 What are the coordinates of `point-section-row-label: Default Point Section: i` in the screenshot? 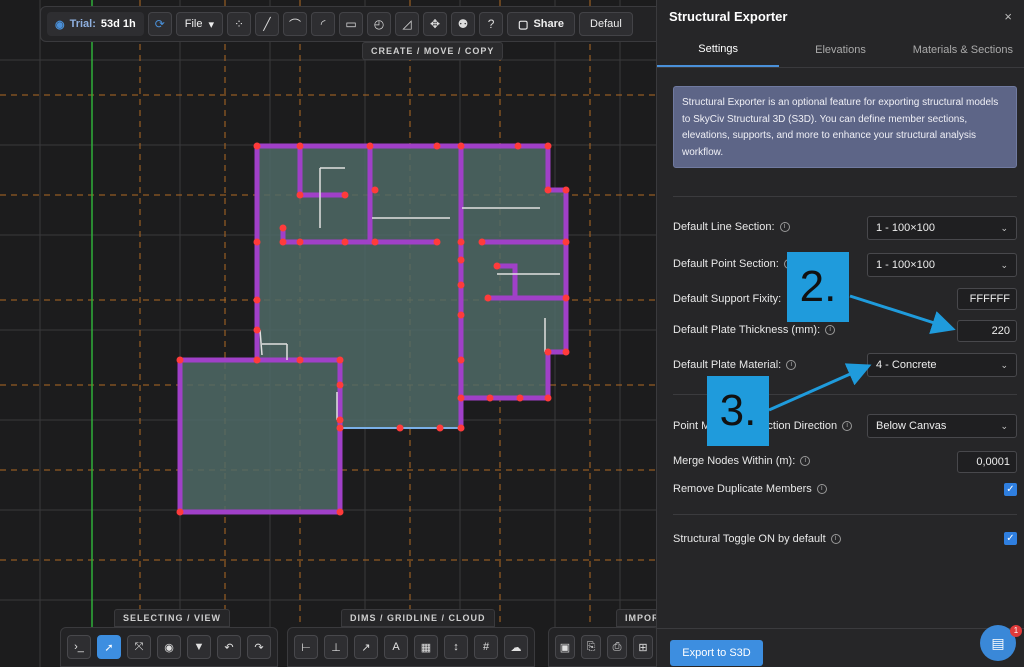 It's located at (733, 264).